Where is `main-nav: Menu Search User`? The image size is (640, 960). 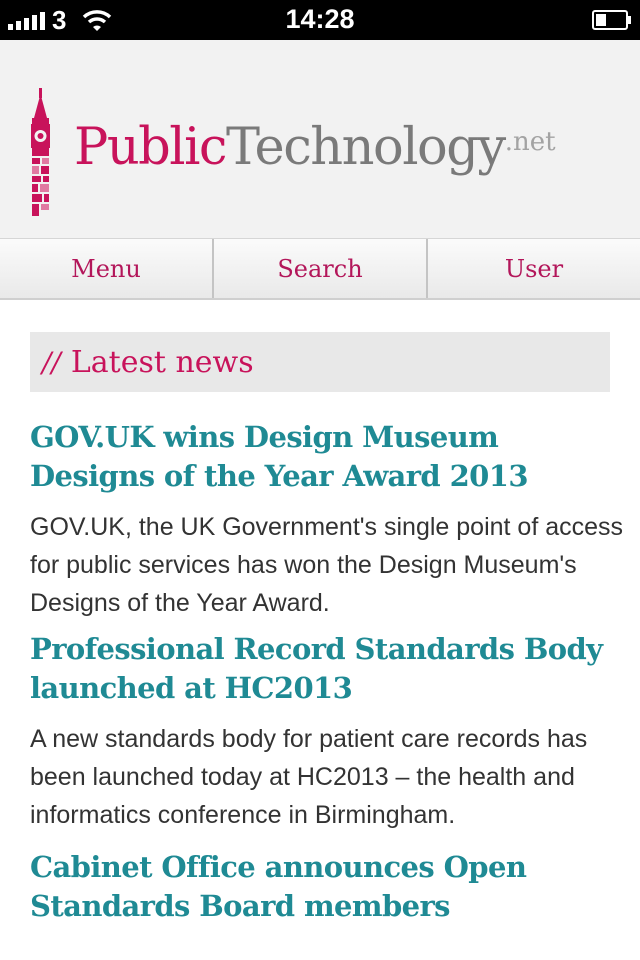
main-nav: Menu Search User is located at coordinates (320, 269).